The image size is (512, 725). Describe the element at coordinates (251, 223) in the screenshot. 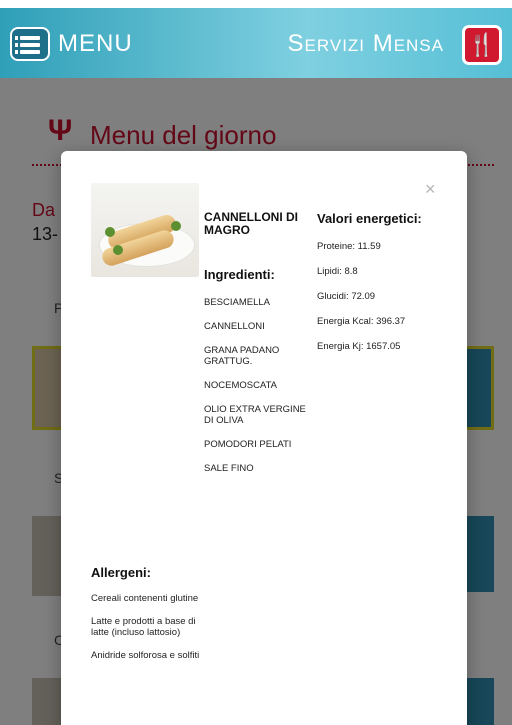

I see `dish-name: CANNELLONI DI MAGRO` at that location.